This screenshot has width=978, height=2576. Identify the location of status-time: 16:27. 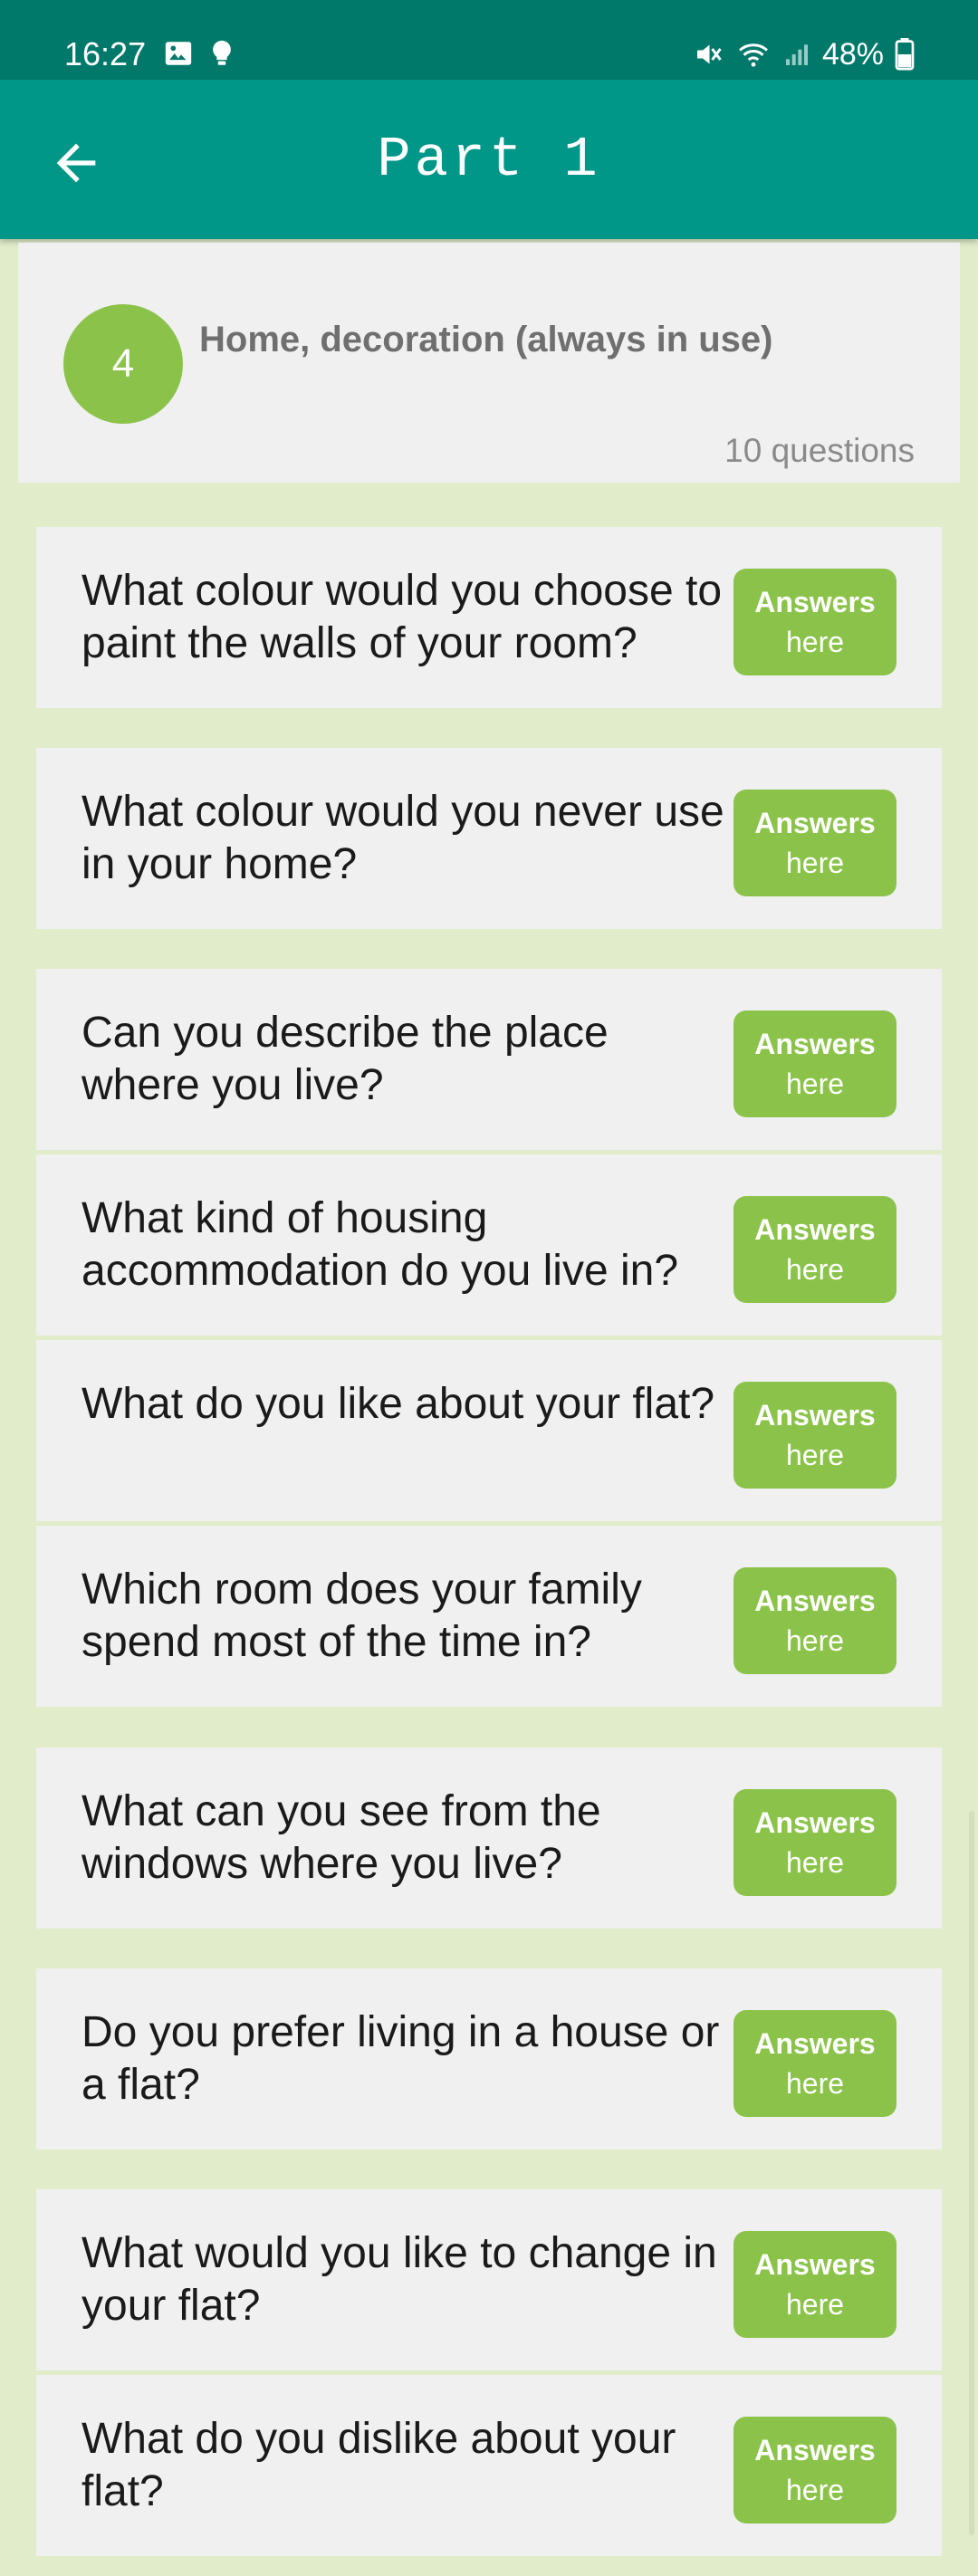
(105, 53).